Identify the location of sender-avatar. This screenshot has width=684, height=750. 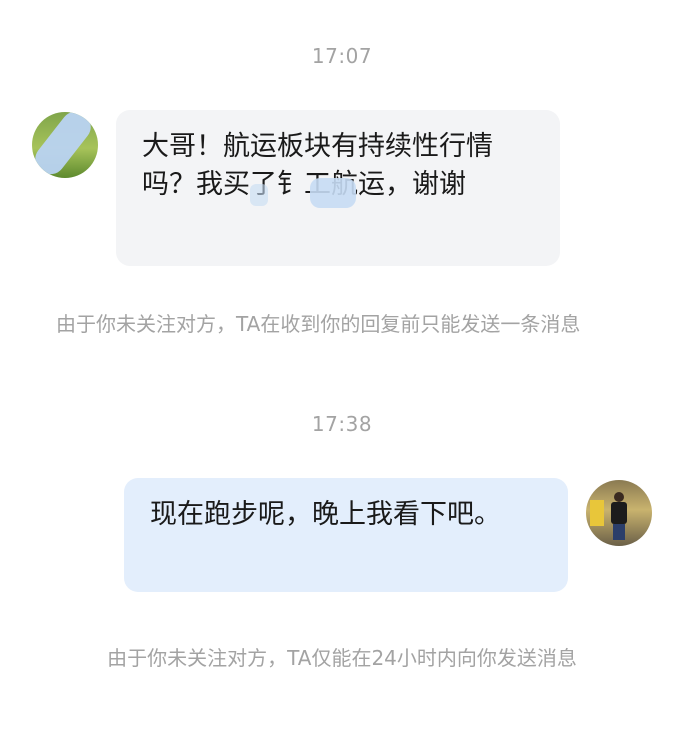
(65, 145).